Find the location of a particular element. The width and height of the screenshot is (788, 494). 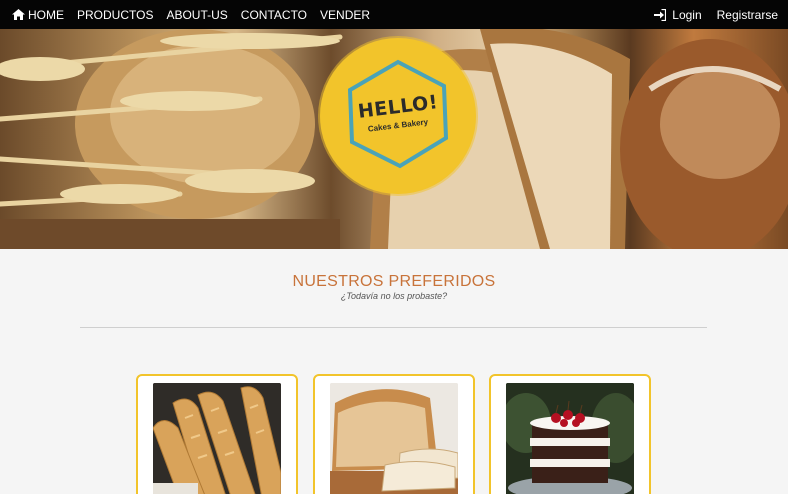

nav-sell-link: VENDER is located at coordinates (345, 15).